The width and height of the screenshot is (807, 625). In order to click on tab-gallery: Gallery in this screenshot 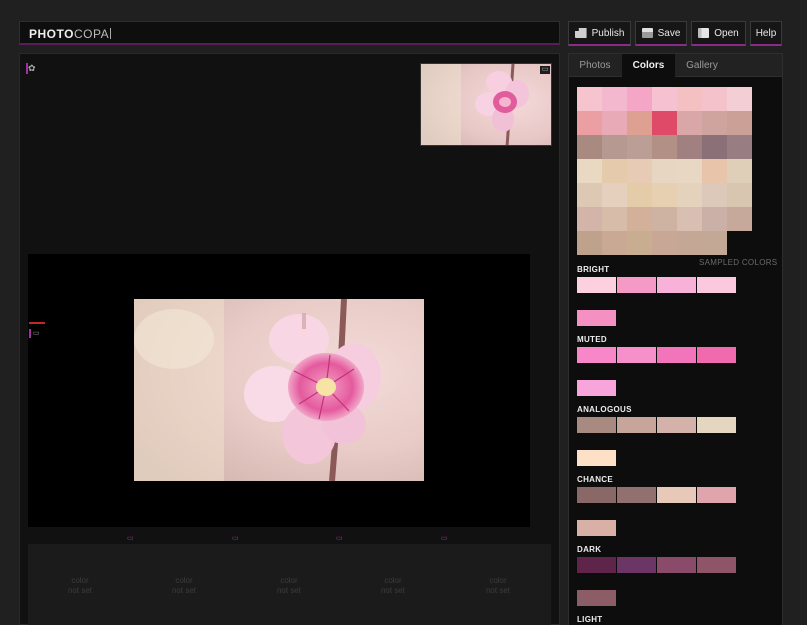, I will do `click(702, 66)`.